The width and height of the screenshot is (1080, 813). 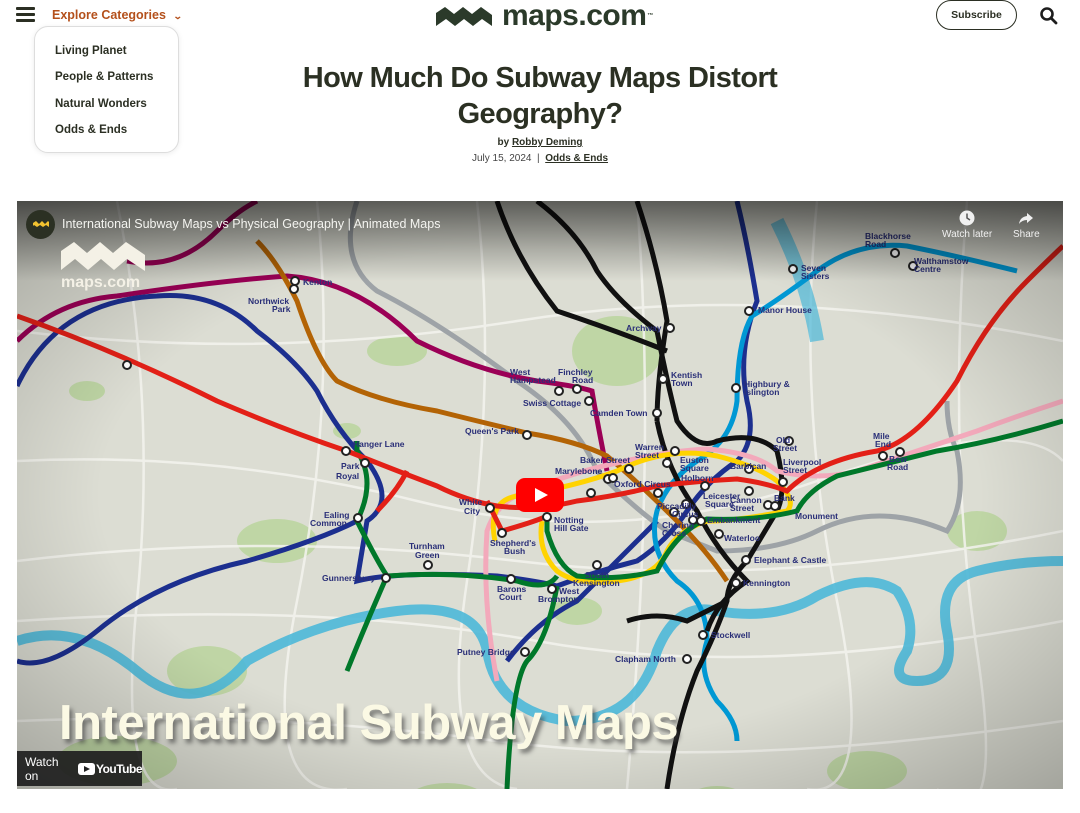 What do you see at coordinates (106, 136) in the screenshot?
I see `category-odds-ends: Odds & Ends` at bounding box center [106, 136].